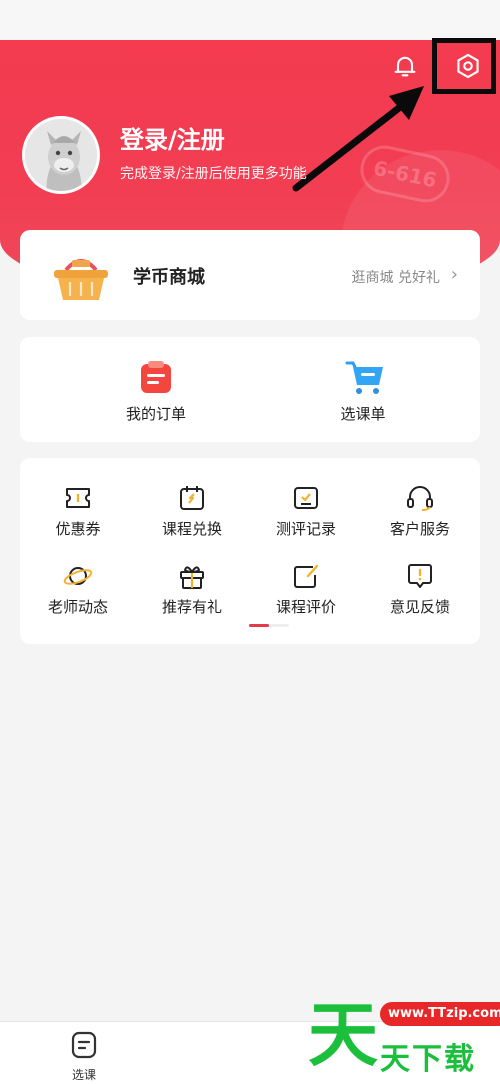 The height and width of the screenshot is (1084, 500). Describe the element at coordinates (192, 577) in the screenshot. I see `gift-icon` at that location.